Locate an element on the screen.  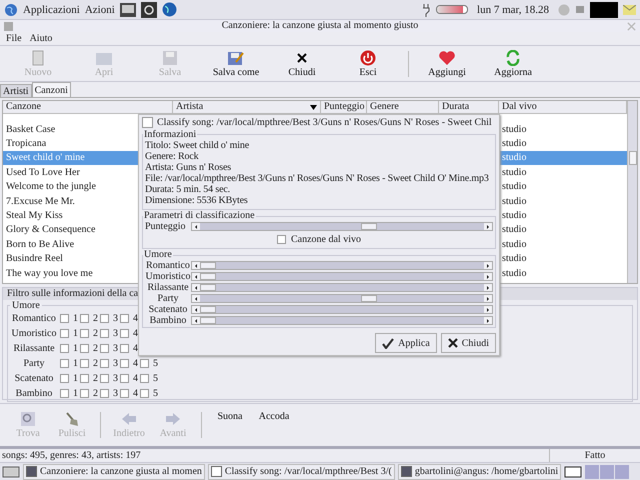
check-icon is located at coordinates (388, 343).